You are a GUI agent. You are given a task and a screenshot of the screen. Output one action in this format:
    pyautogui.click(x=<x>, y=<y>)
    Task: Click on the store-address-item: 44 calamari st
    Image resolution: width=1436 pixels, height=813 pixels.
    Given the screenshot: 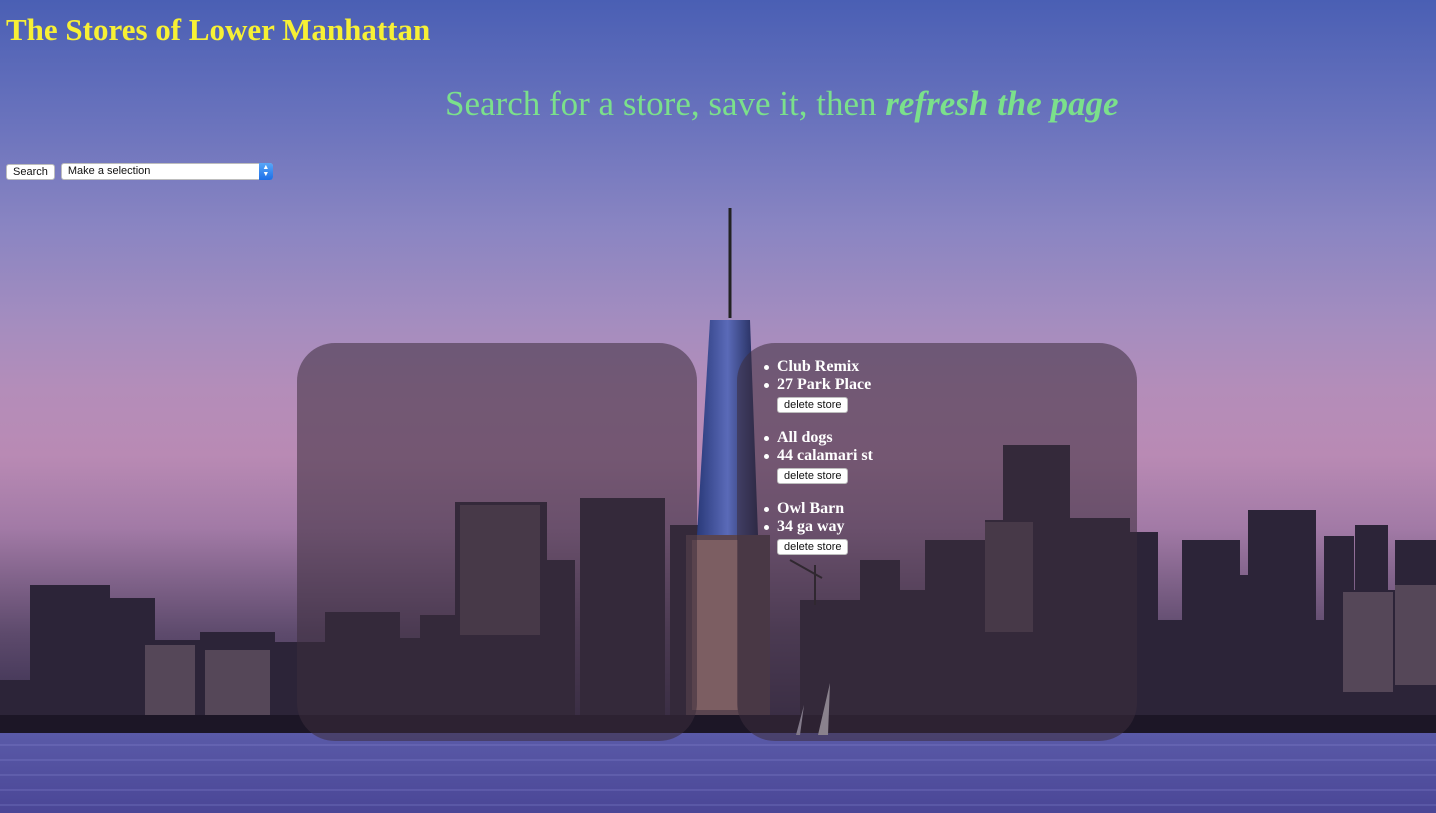 What is the action you would take?
    pyautogui.click(x=818, y=456)
    